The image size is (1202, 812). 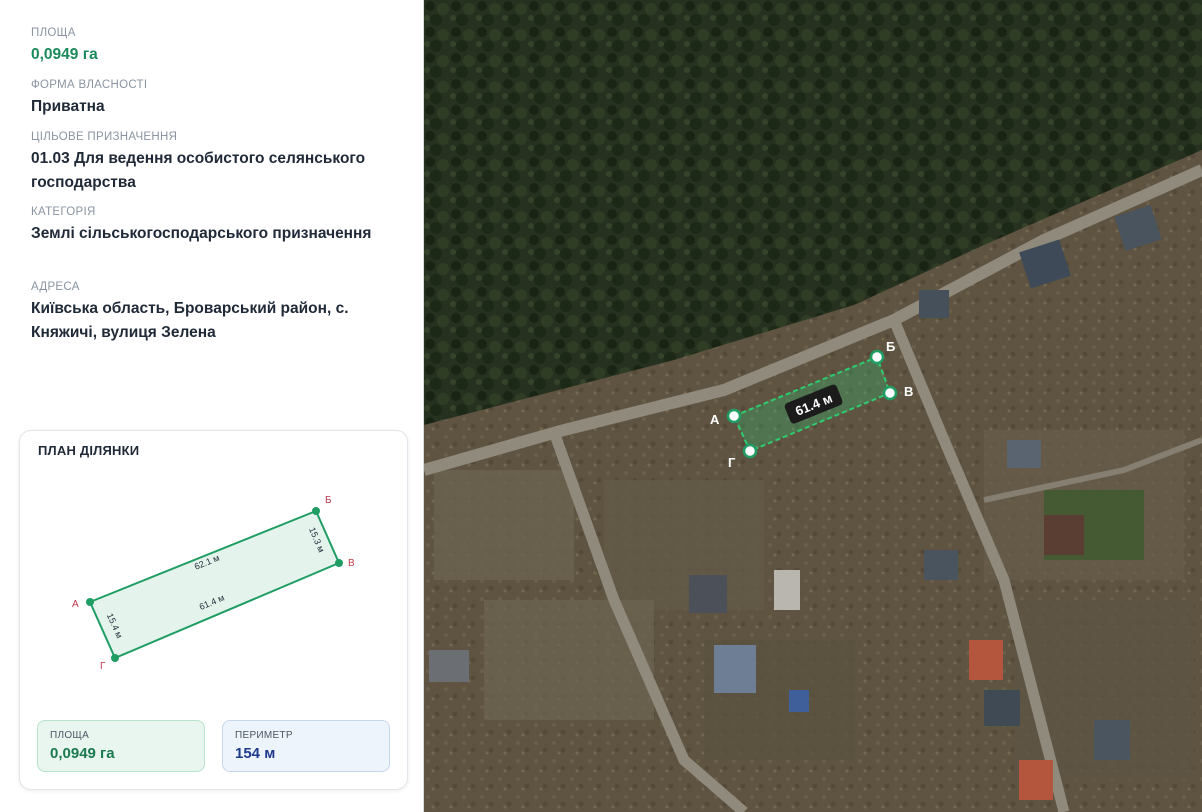 What do you see at coordinates (201, 233) in the screenshot?
I see `category-value: Землі сільськогосподарського призначення` at bounding box center [201, 233].